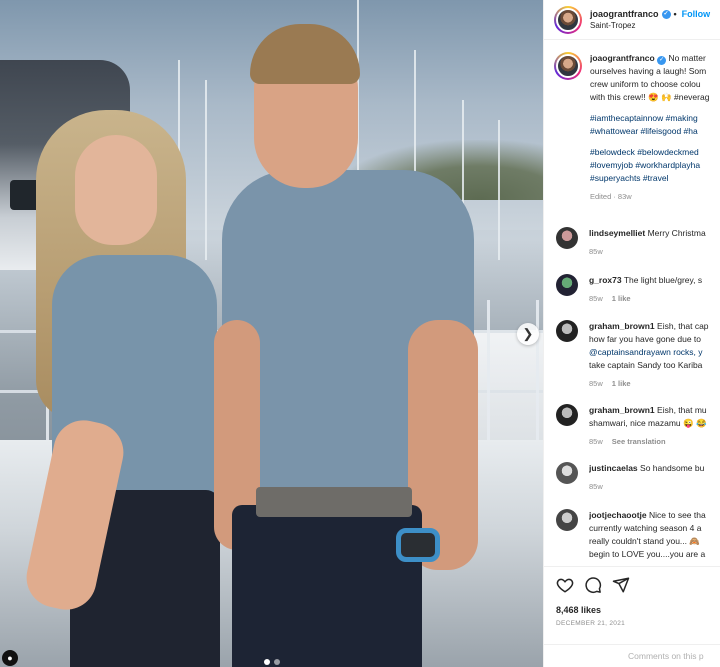  I want to click on comment-text: currently watching season 4 a, so click(645, 528).